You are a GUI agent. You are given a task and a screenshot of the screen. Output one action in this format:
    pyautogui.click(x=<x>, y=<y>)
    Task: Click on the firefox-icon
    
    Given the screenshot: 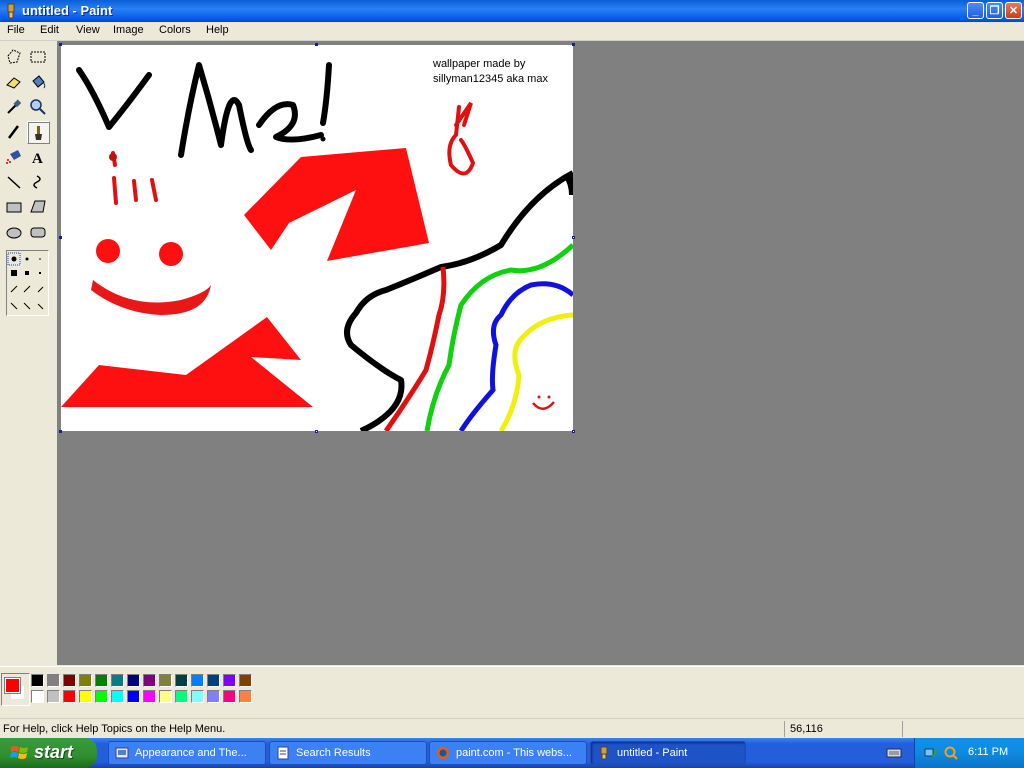 What is the action you would take?
    pyautogui.click(x=443, y=753)
    